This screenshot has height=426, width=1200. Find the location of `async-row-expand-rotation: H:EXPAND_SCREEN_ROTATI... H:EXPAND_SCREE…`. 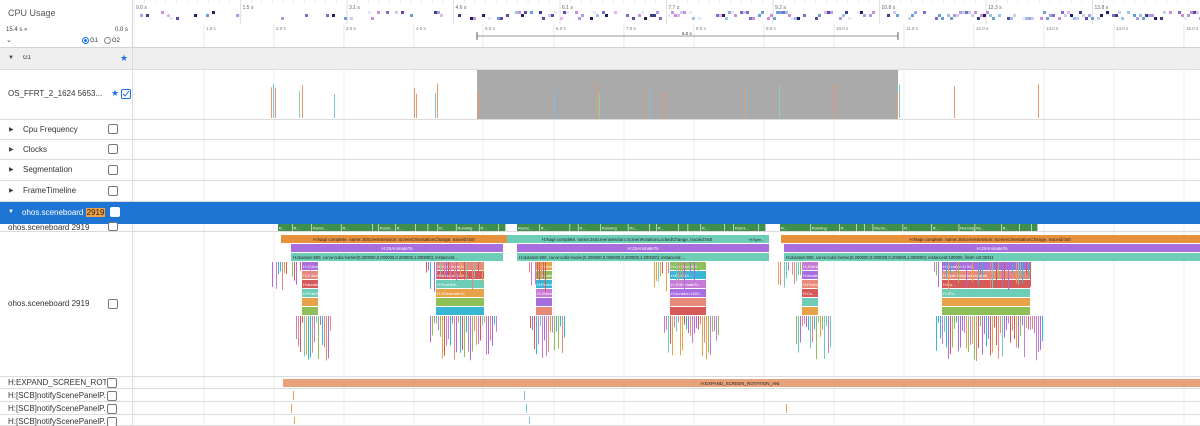

async-row-expand-rotation: H:EXPAND_SCREEN_ROTATI... H:EXPAND_SCREE… is located at coordinates (600, 383).